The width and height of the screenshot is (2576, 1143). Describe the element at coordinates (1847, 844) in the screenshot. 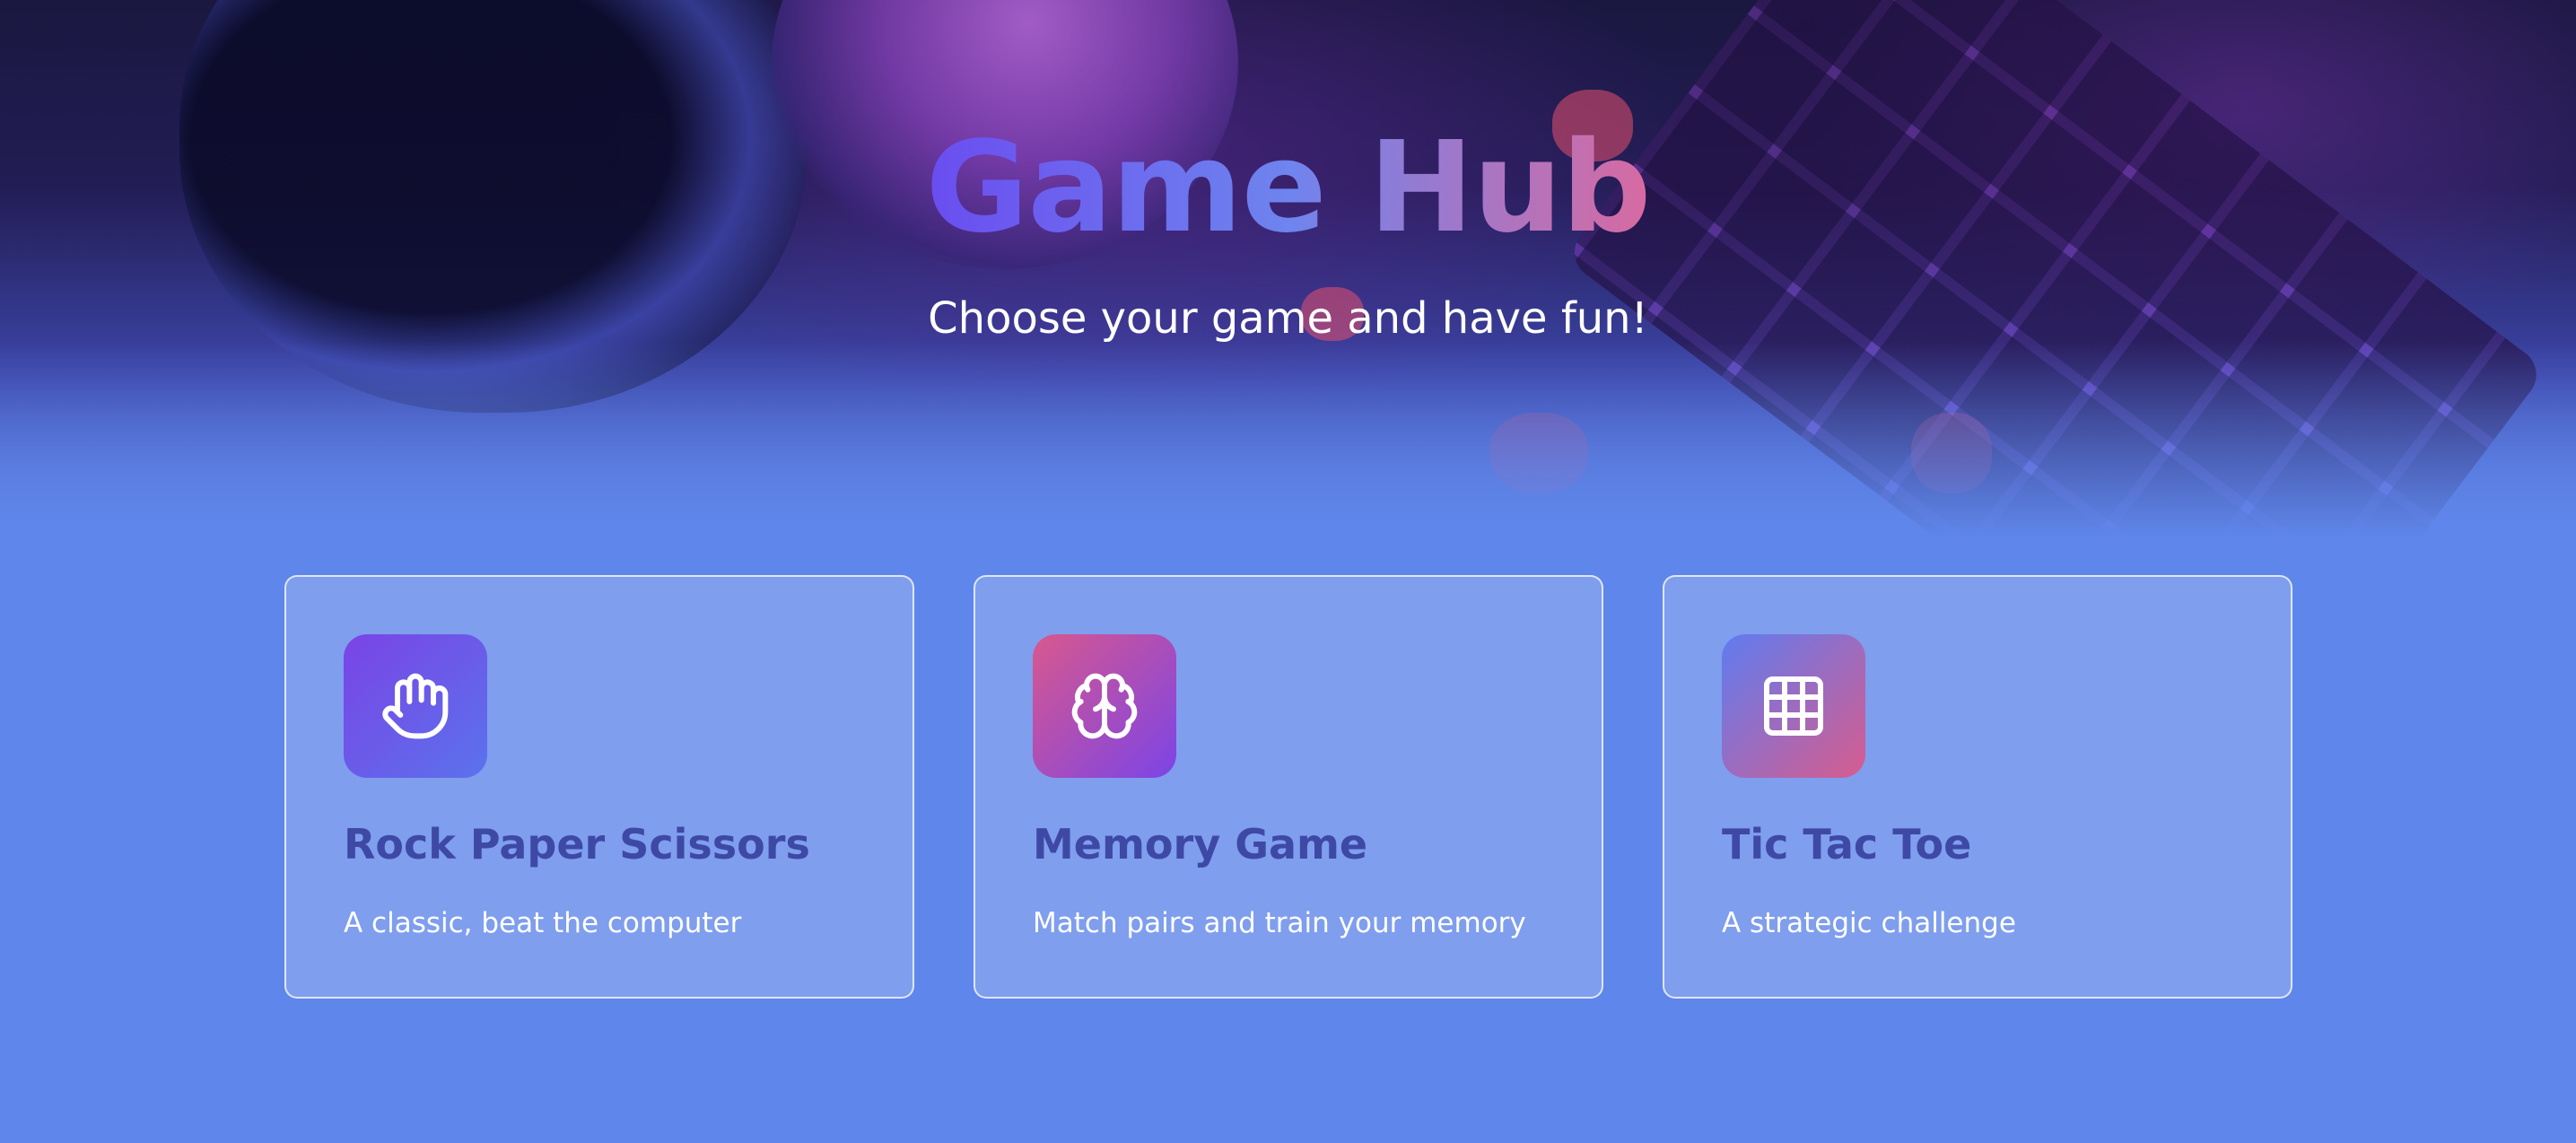

I see `card-title: Tic Tac Toe` at that location.